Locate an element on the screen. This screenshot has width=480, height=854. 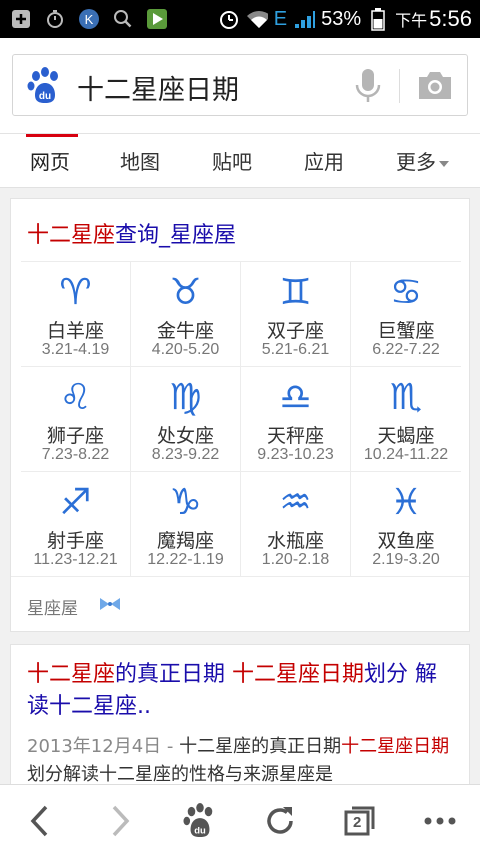
alarm-icon is located at coordinates (229, 19).